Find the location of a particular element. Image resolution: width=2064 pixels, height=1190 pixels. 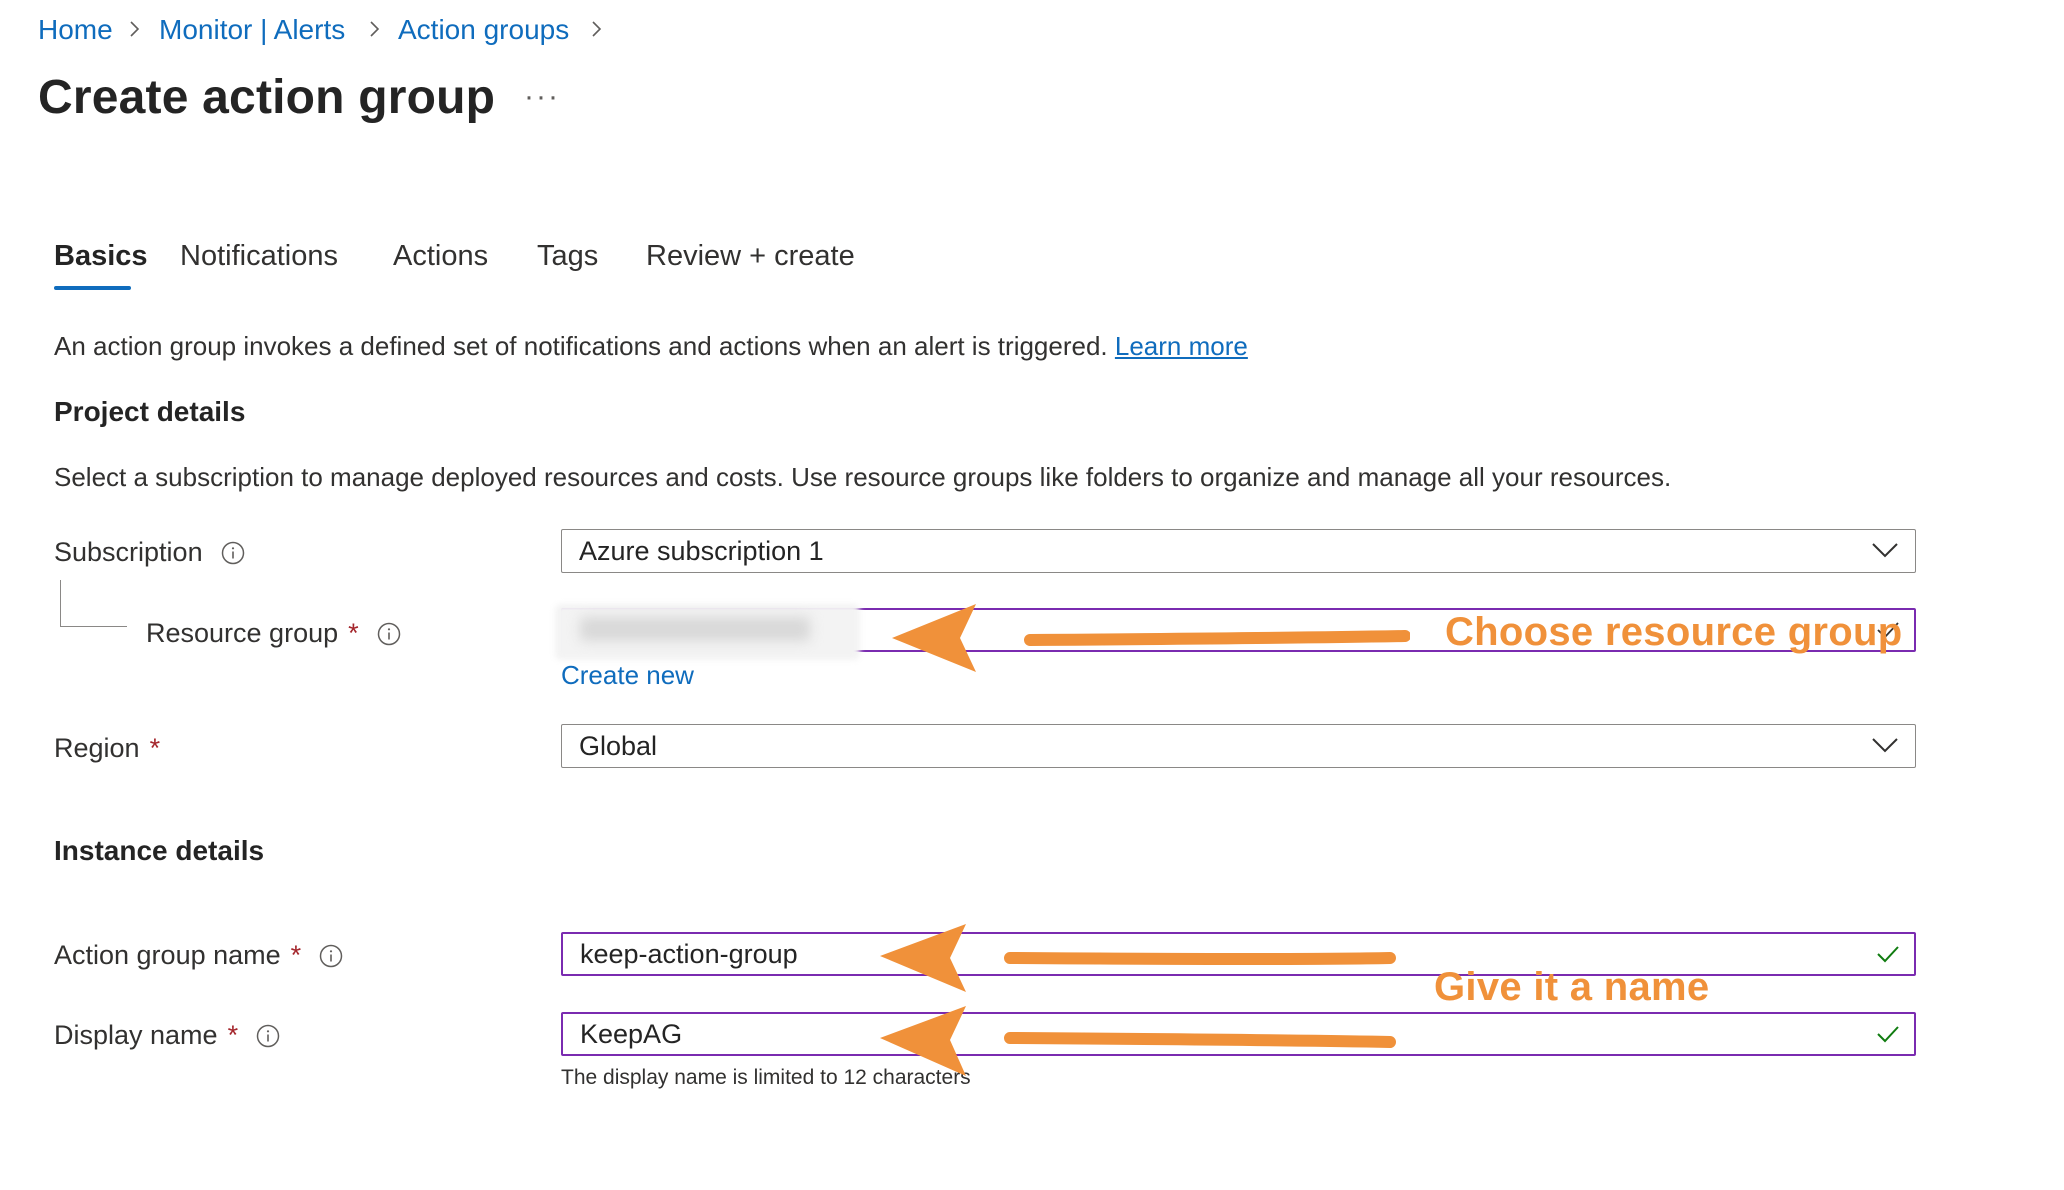

tab-tags: Tags is located at coordinates (567, 256).